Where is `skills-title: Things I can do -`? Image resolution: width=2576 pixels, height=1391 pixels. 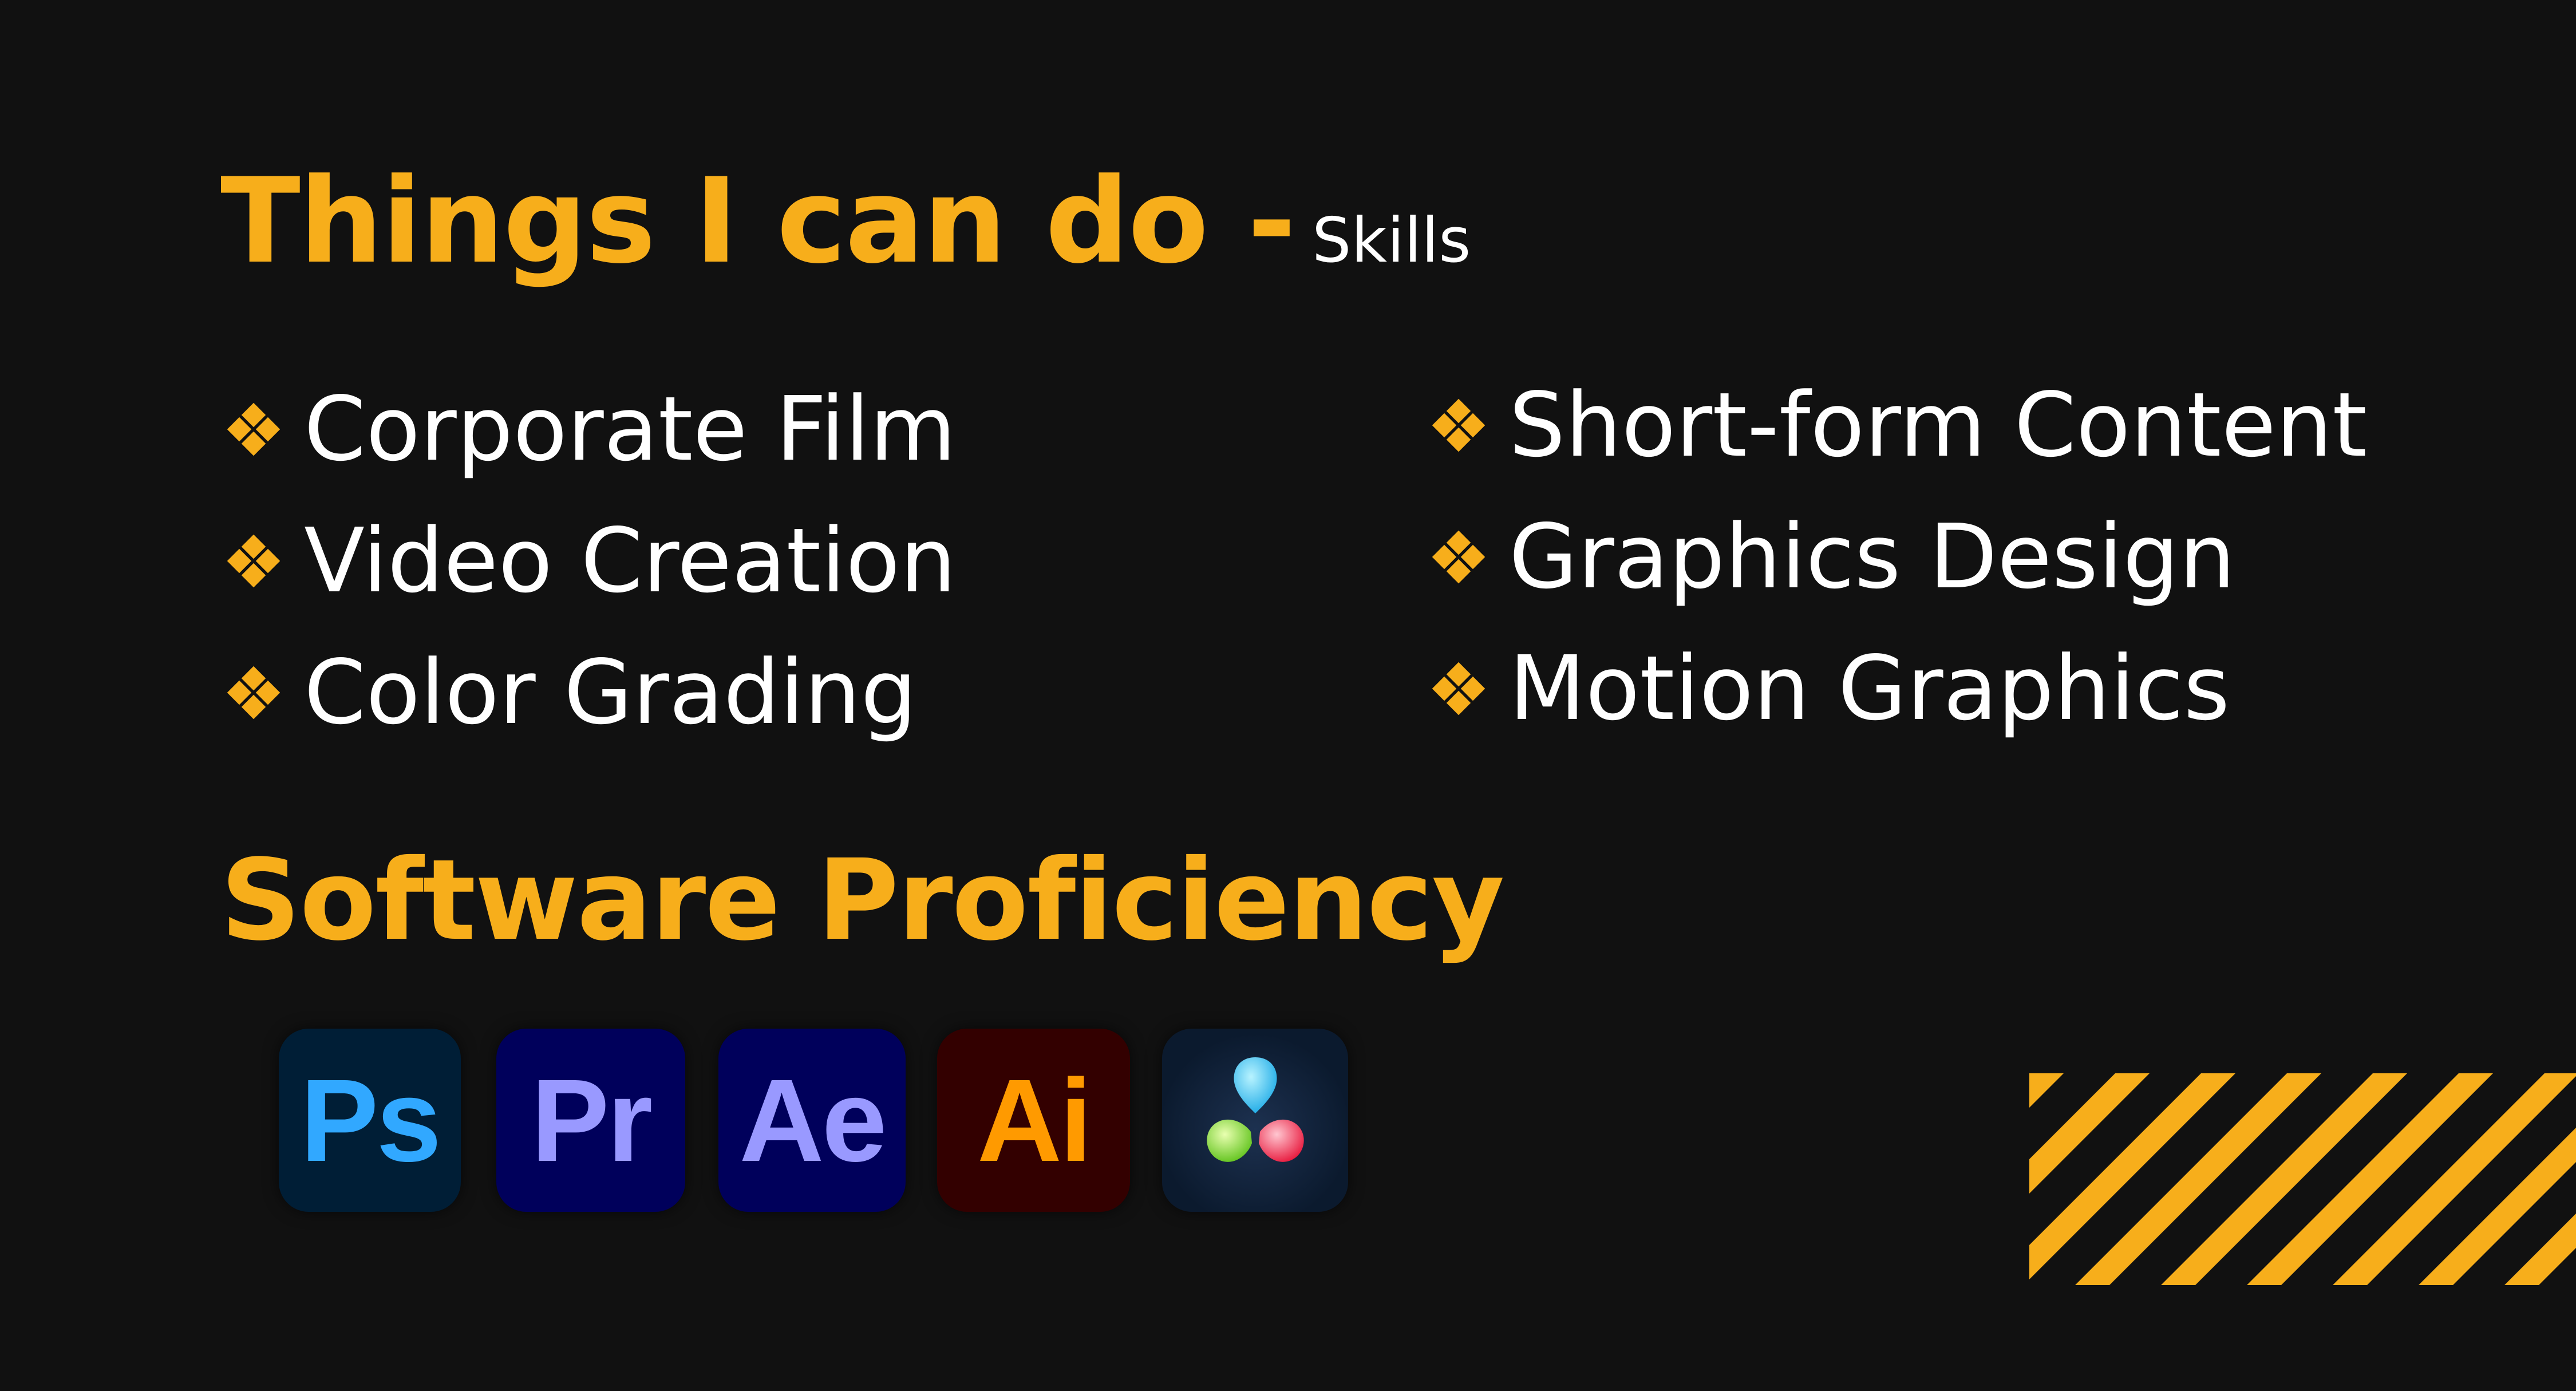
skills-title: Things I can do - is located at coordinates (758, 221).